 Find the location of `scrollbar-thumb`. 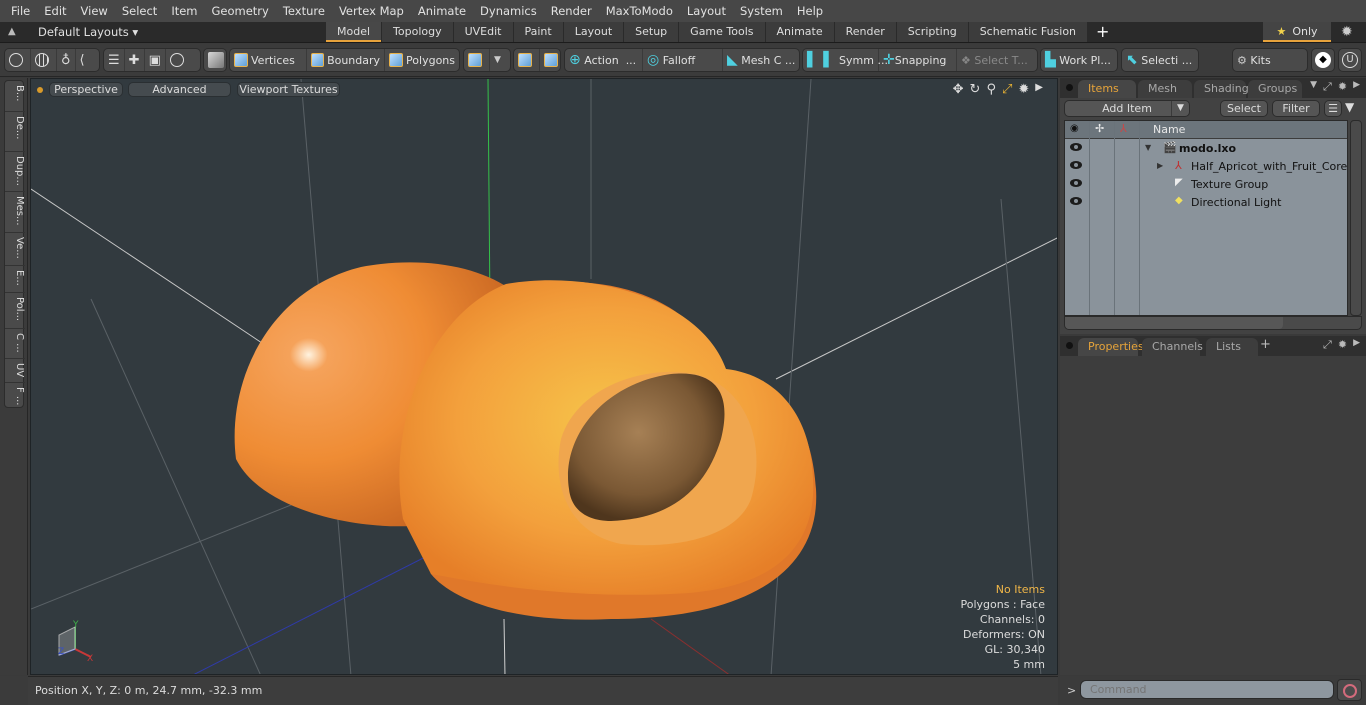

scrollbar-thumb is located at coordinates (1174, 323).